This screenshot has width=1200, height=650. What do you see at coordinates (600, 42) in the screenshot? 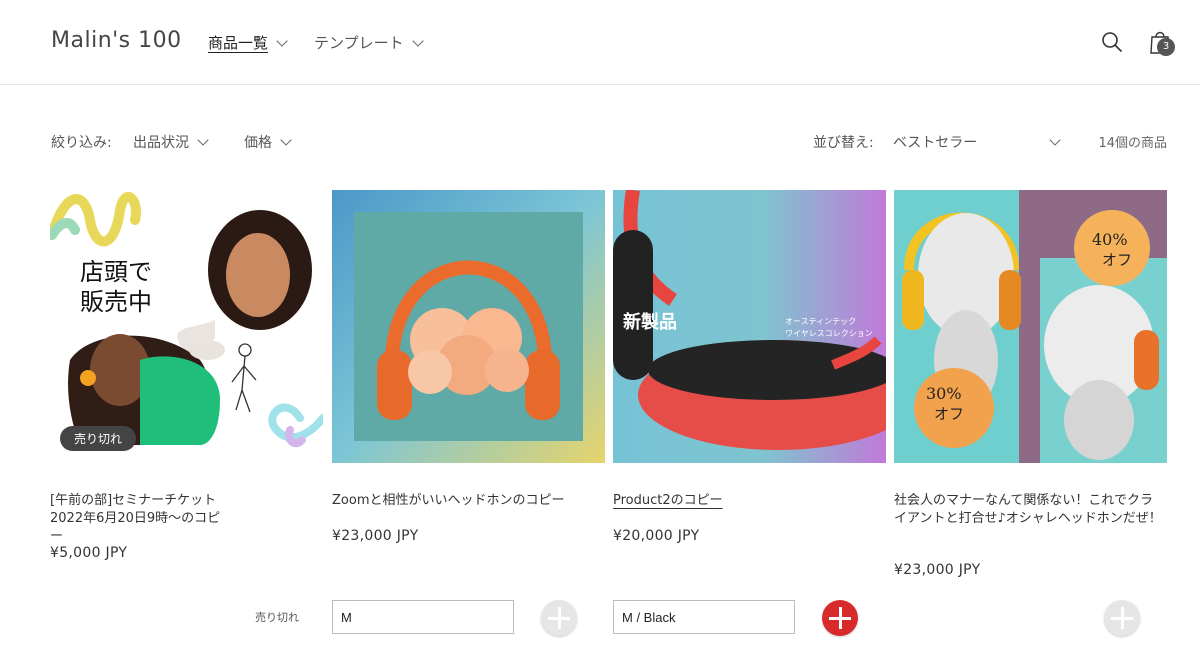
I see `site-header: Malin's 100 商品一覧 テンプレート 3` at bounding box center [600, 42].